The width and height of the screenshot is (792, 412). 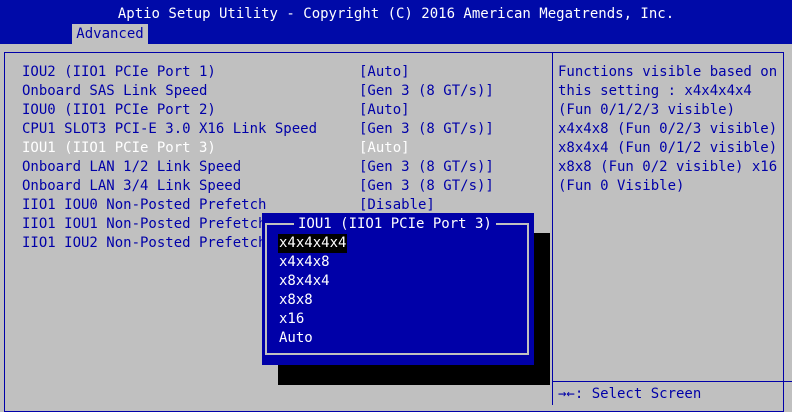 I want to click on help-line: x4x4x8 (Fun 0/2/3 visible), so click(x=668, y=129).